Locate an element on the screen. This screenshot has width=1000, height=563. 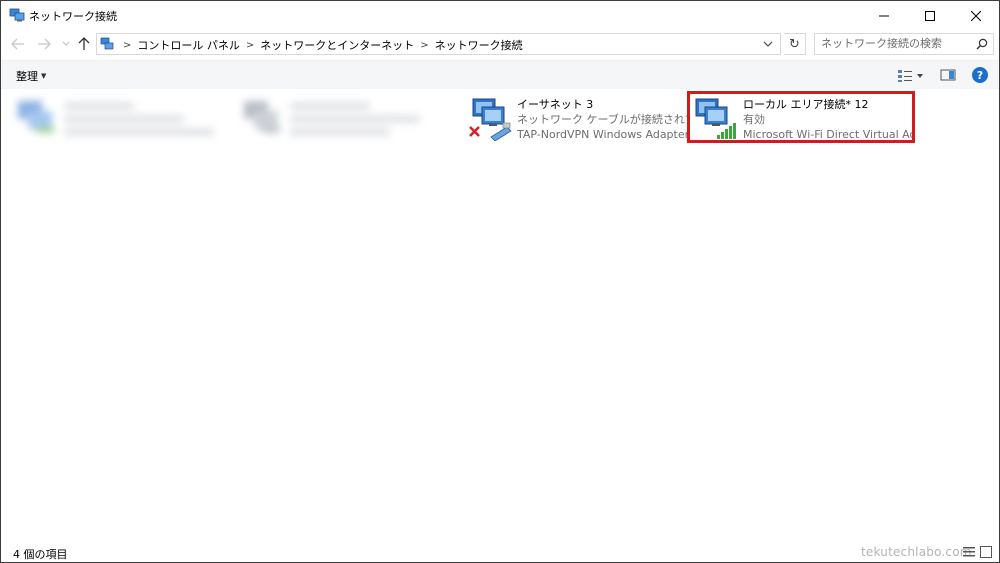
search-icon is located at coordinates (982, 44).